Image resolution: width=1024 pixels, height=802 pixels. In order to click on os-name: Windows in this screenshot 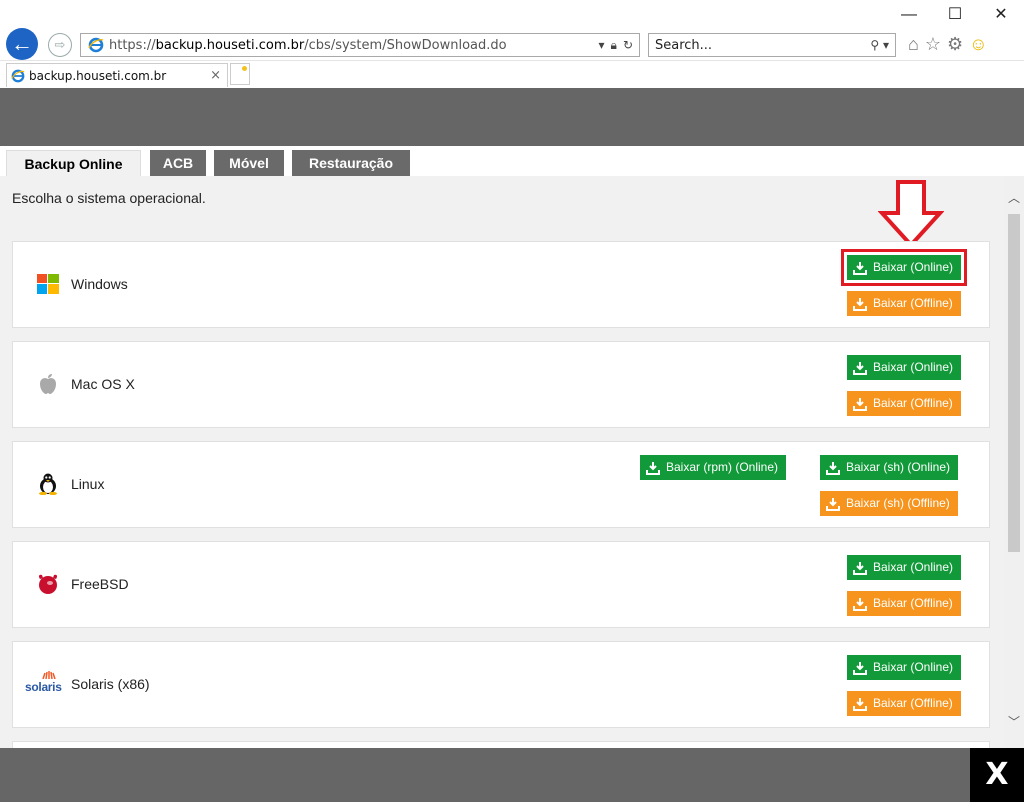, I will do `click(99, 284)`.